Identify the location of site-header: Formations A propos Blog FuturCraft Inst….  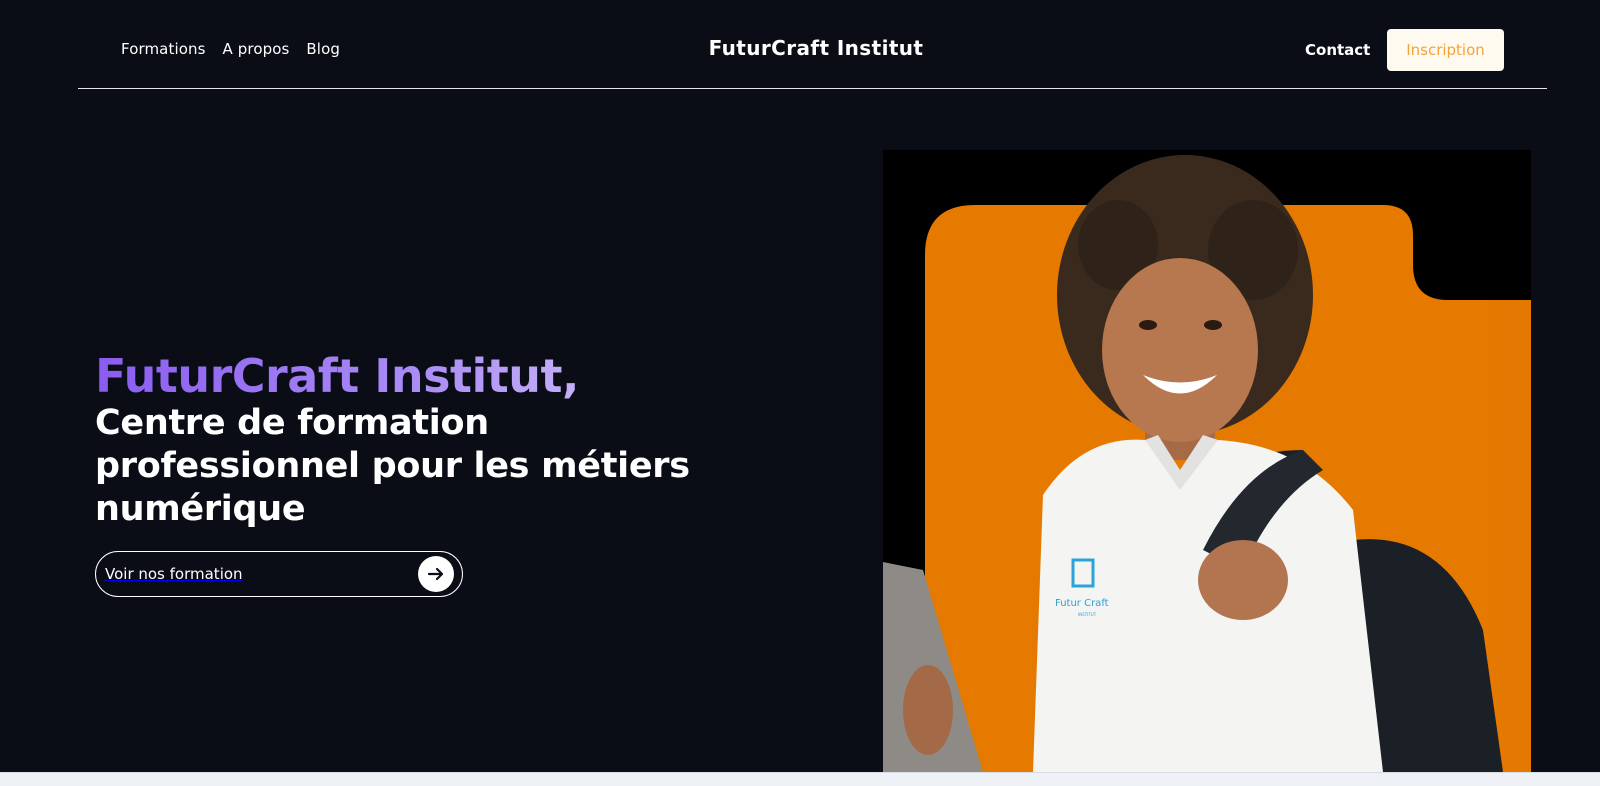
(800, 45).